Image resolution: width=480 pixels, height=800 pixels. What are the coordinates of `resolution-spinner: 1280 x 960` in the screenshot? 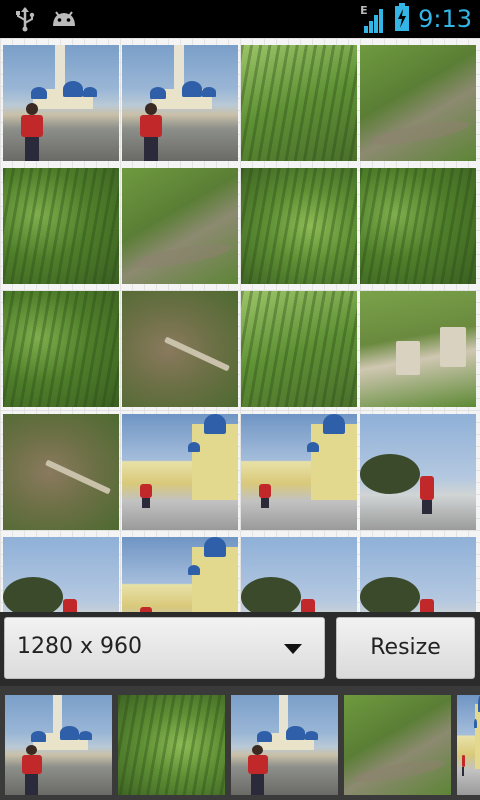 It's located at (164, 648).